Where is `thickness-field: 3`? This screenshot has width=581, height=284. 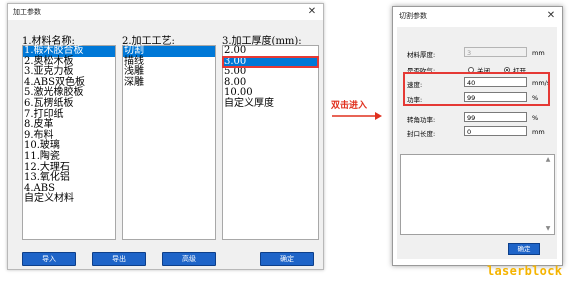 thickness-field: 3 is located at coordinates (495, 52).